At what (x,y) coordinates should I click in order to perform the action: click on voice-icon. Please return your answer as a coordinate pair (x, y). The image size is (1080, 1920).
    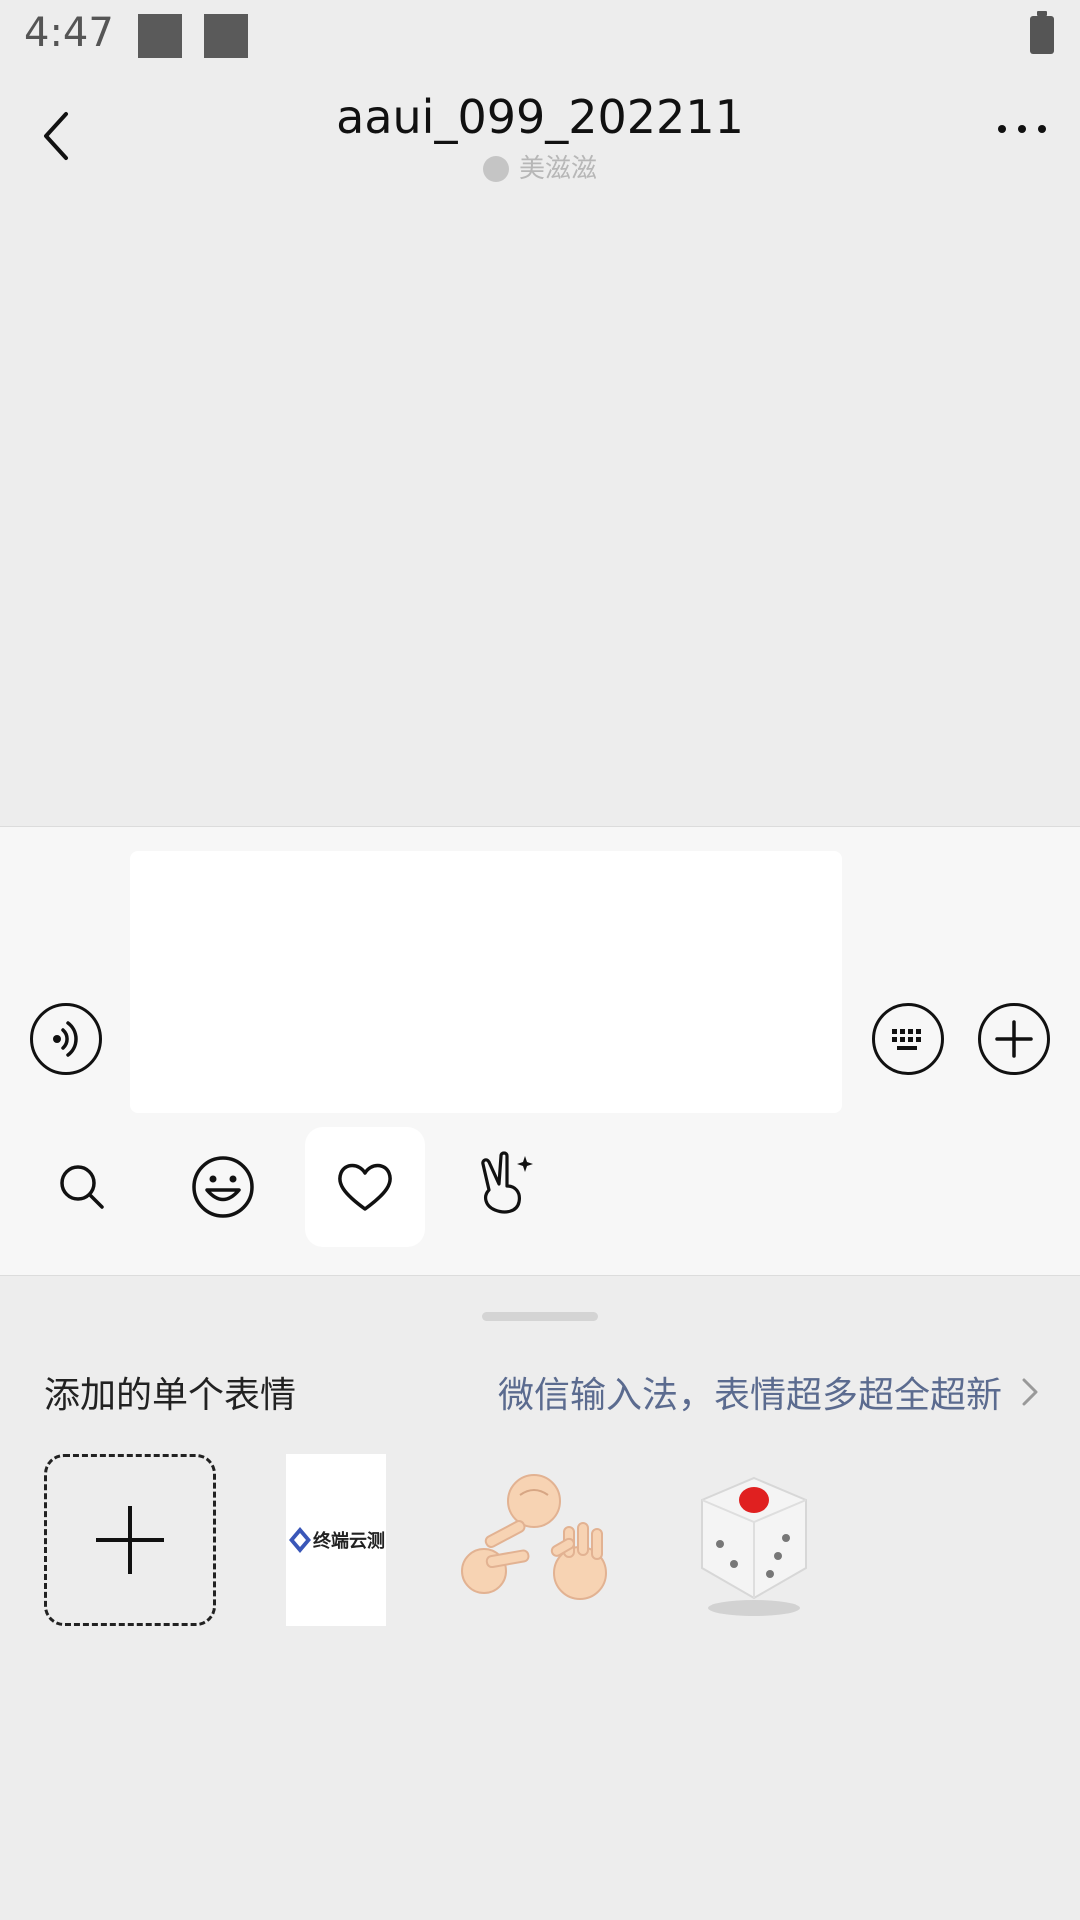
    Looking at the image, I should click on (66, 1039).